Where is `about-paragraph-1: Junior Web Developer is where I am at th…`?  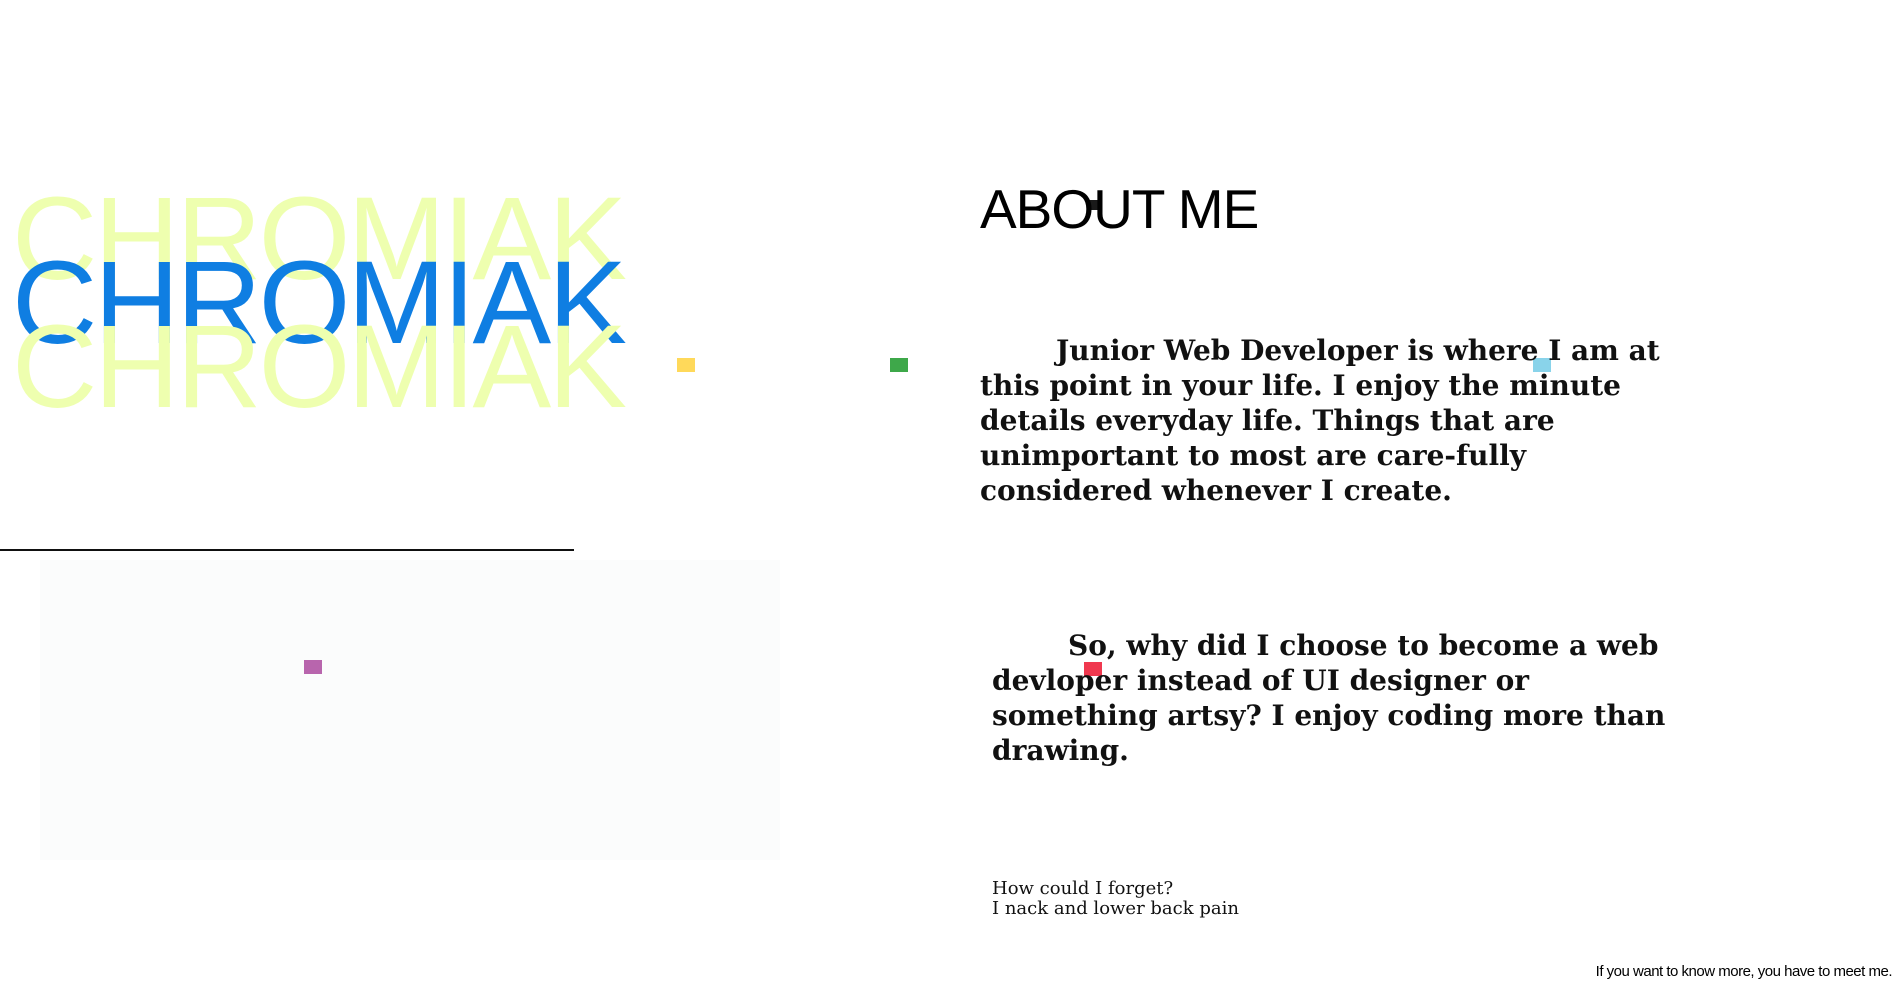
about-paragraph-1: Junior Web Developer is where I am at th… is located at coordinates (1320, 420).